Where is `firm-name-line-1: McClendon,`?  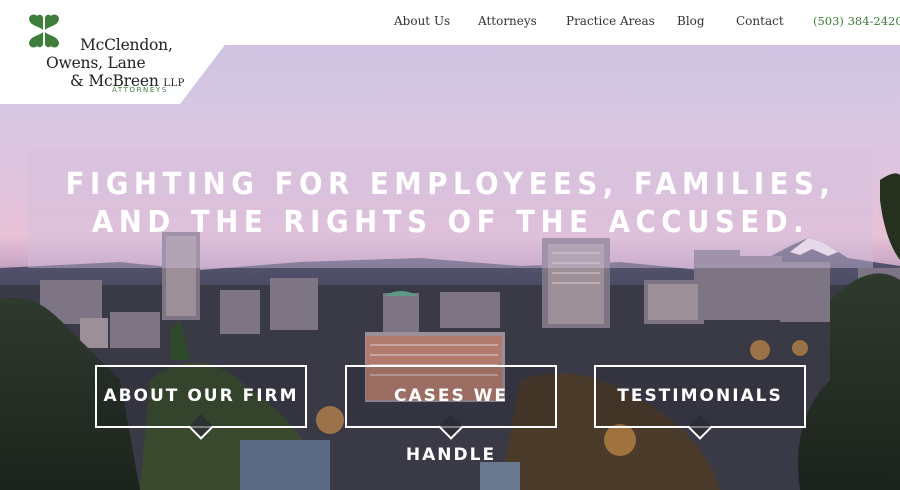
firm-name-line-1: McClendon, is located at coordinates (126, 45).